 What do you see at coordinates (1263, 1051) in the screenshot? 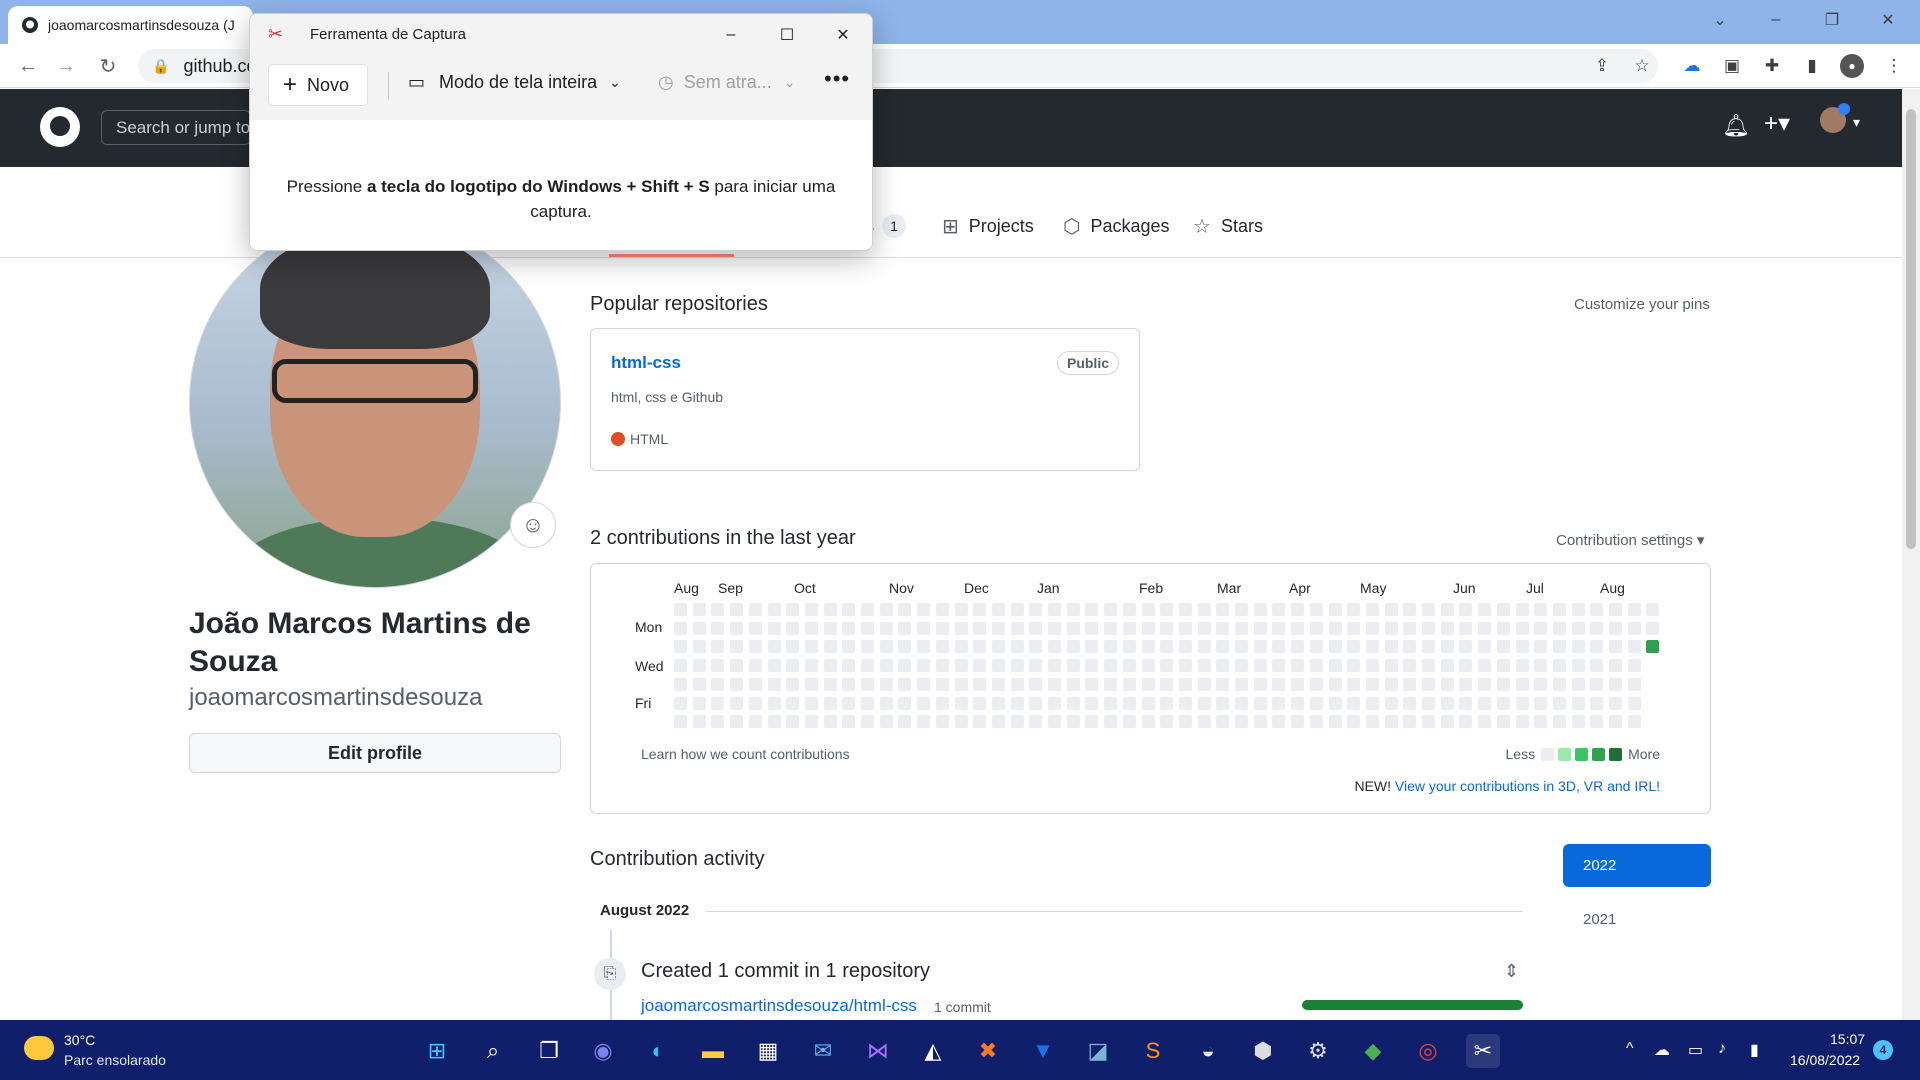
I see `virtualbox-icon: ⬢` at bounding box center [1263, 1051].